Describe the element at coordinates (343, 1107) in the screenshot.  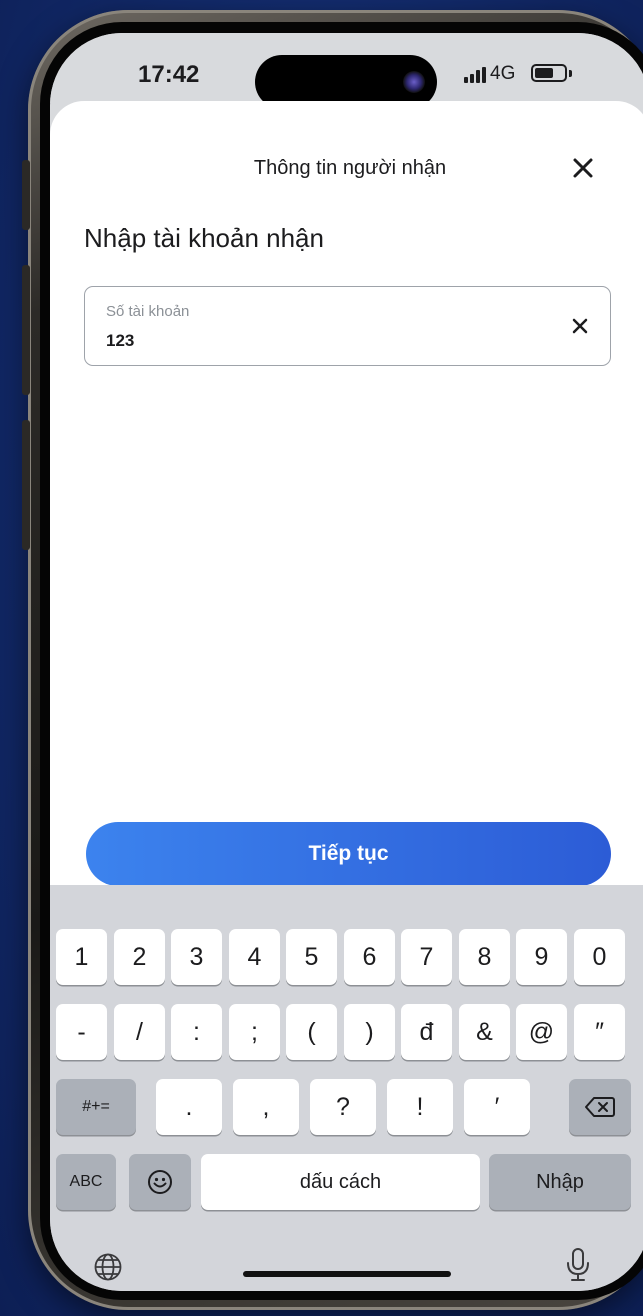
I see `key-question: ?` at that location.